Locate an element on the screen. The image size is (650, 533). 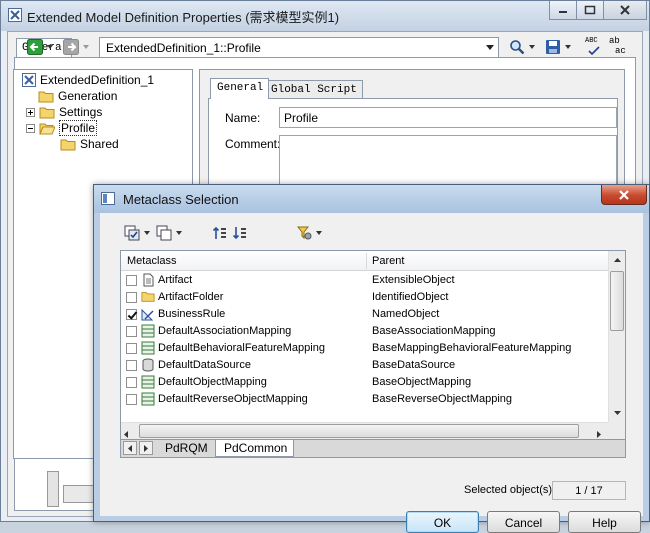
dialog-title-bar: Metaclass Selection is located at coordinates (371, 199).